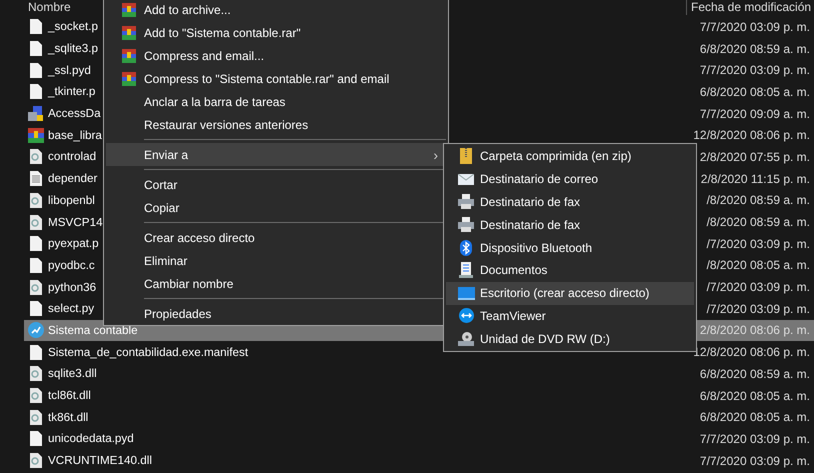  Describe the element at coordinates (73, 243) in the screenshot. I see `file-name: pyexpat.p` at that location.